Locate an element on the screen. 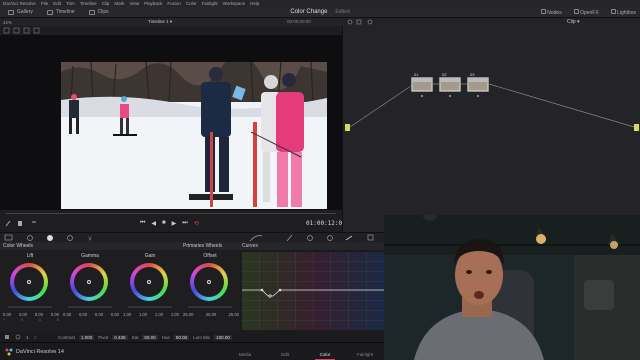 This screenshot has width=640, height=360. hand-tool-icon is located at coordinates (350, 22).